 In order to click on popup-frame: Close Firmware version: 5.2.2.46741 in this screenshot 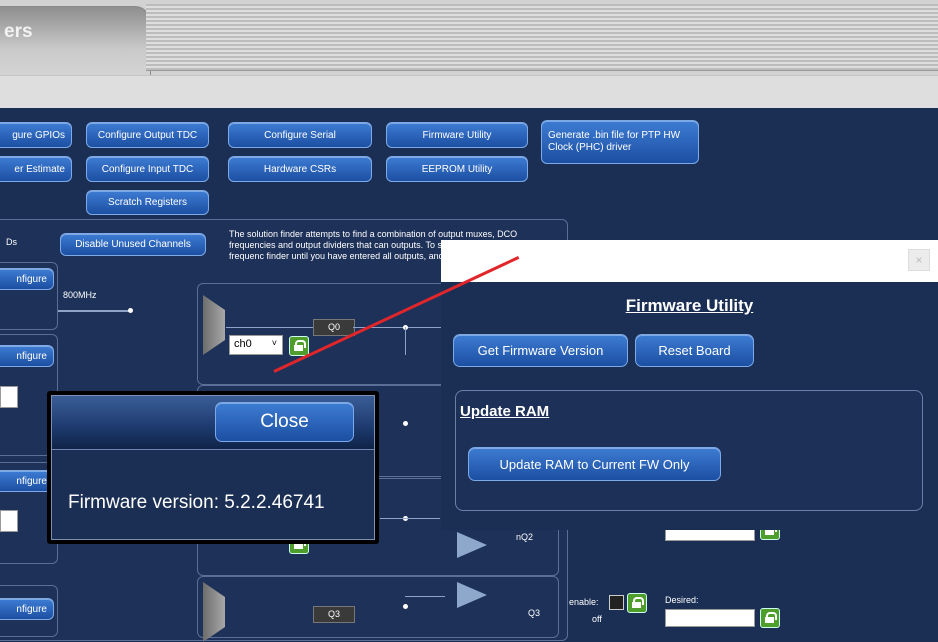, I will do `click(213, 467)`.